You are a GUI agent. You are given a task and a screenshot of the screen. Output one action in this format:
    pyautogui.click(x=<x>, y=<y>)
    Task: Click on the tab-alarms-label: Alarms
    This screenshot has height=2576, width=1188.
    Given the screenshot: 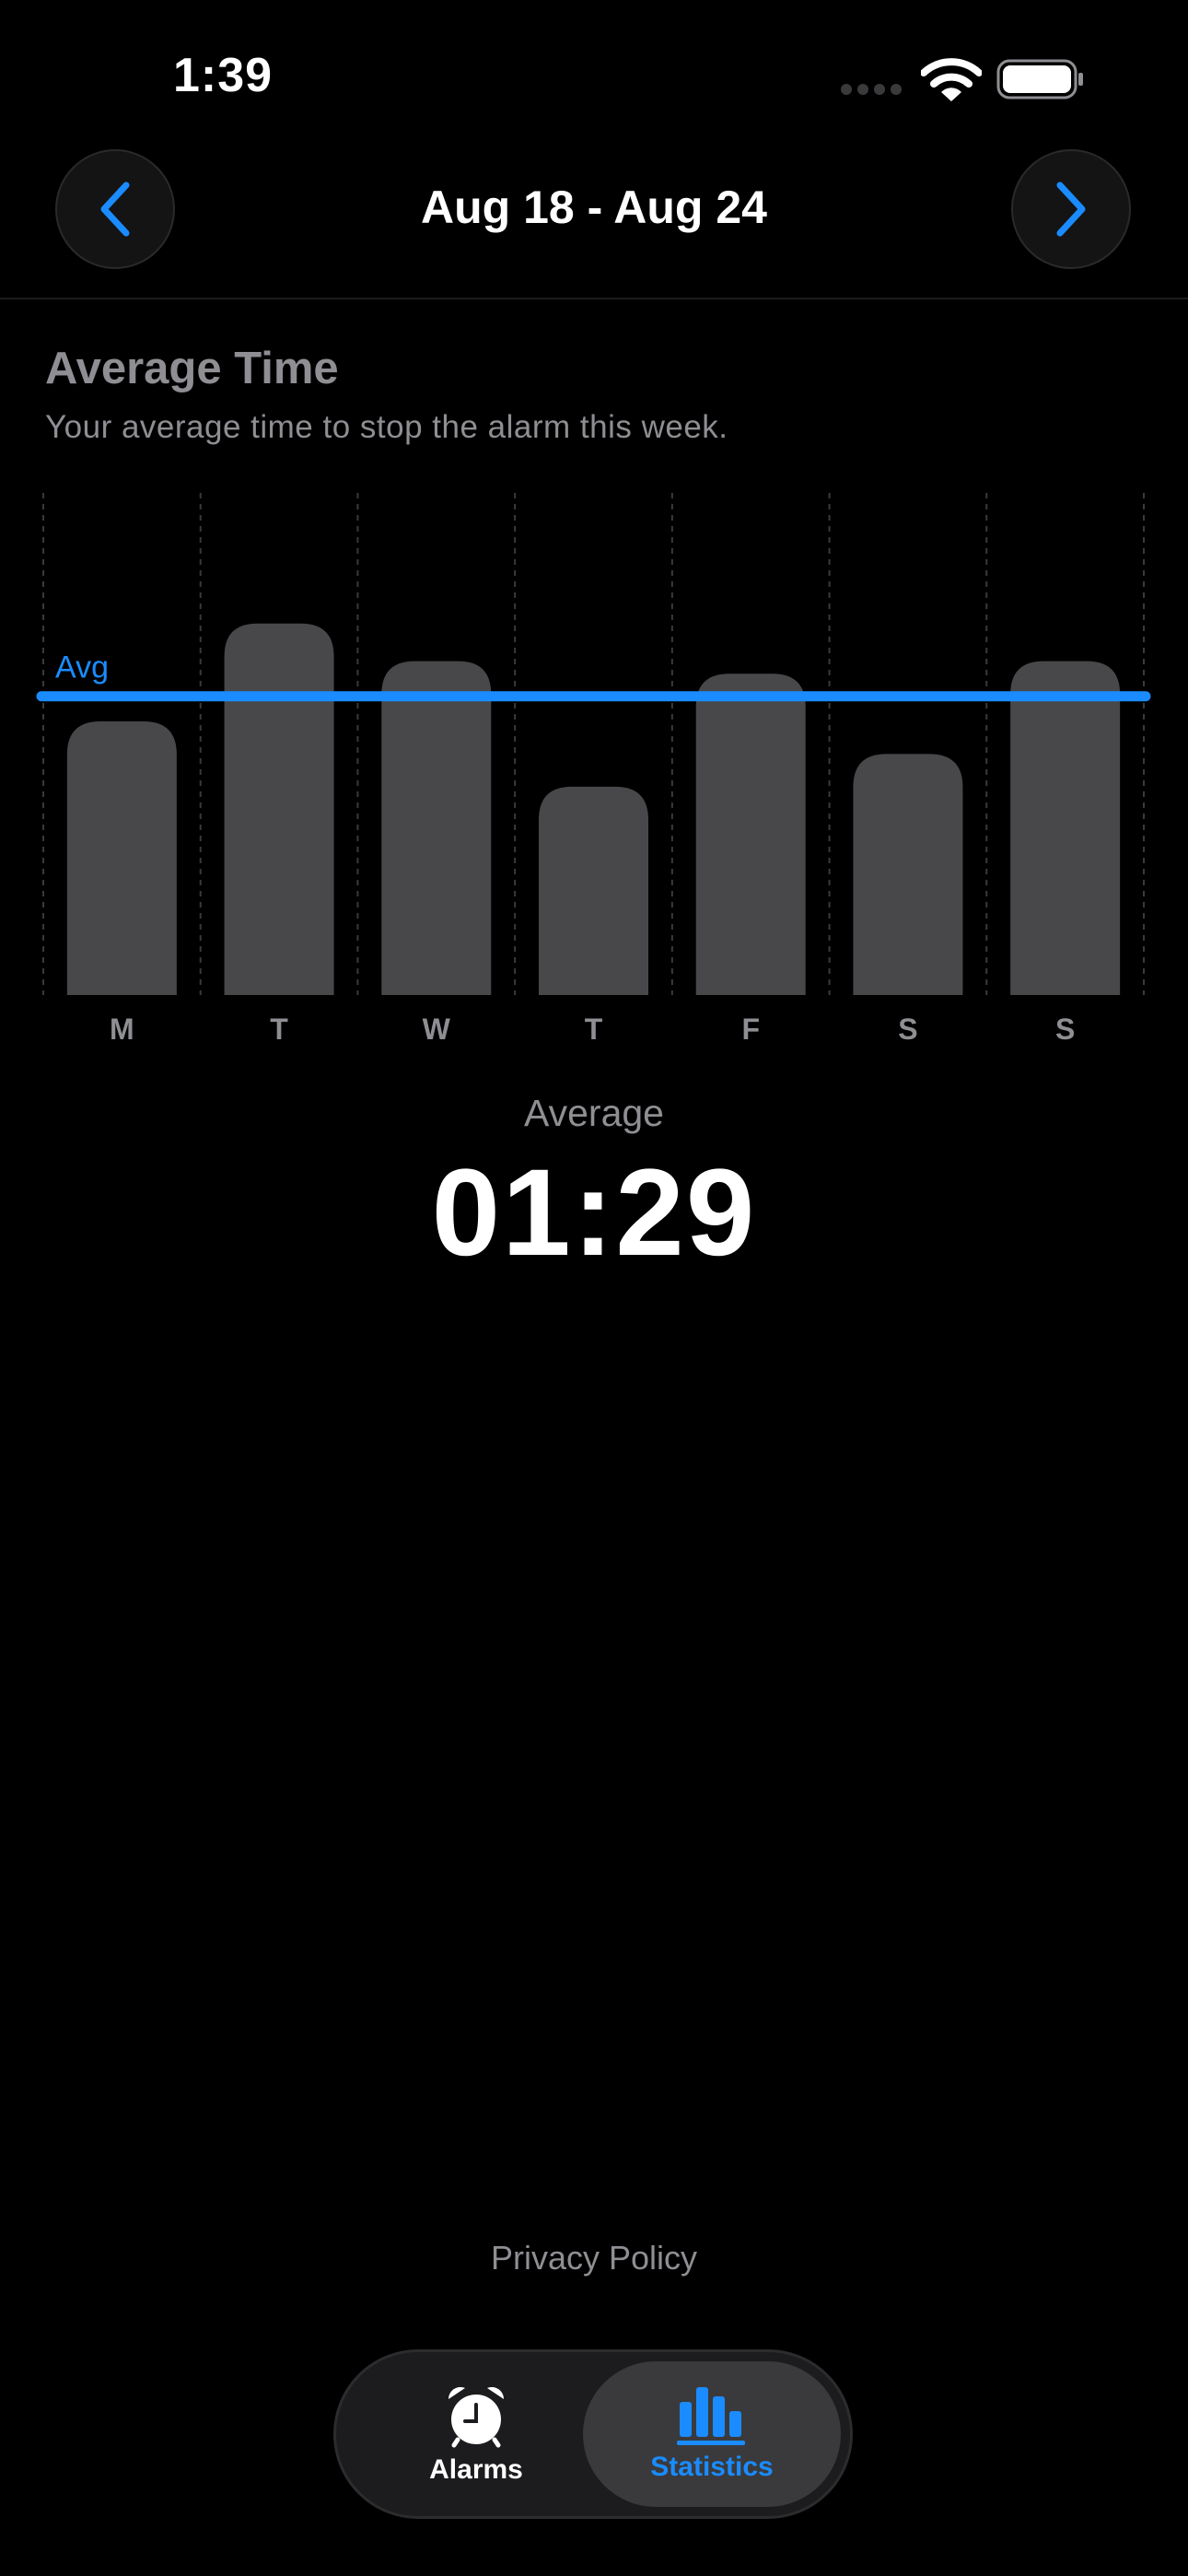 What is the action you would take?
    pyautogui.click(x=476, y=2469)
    